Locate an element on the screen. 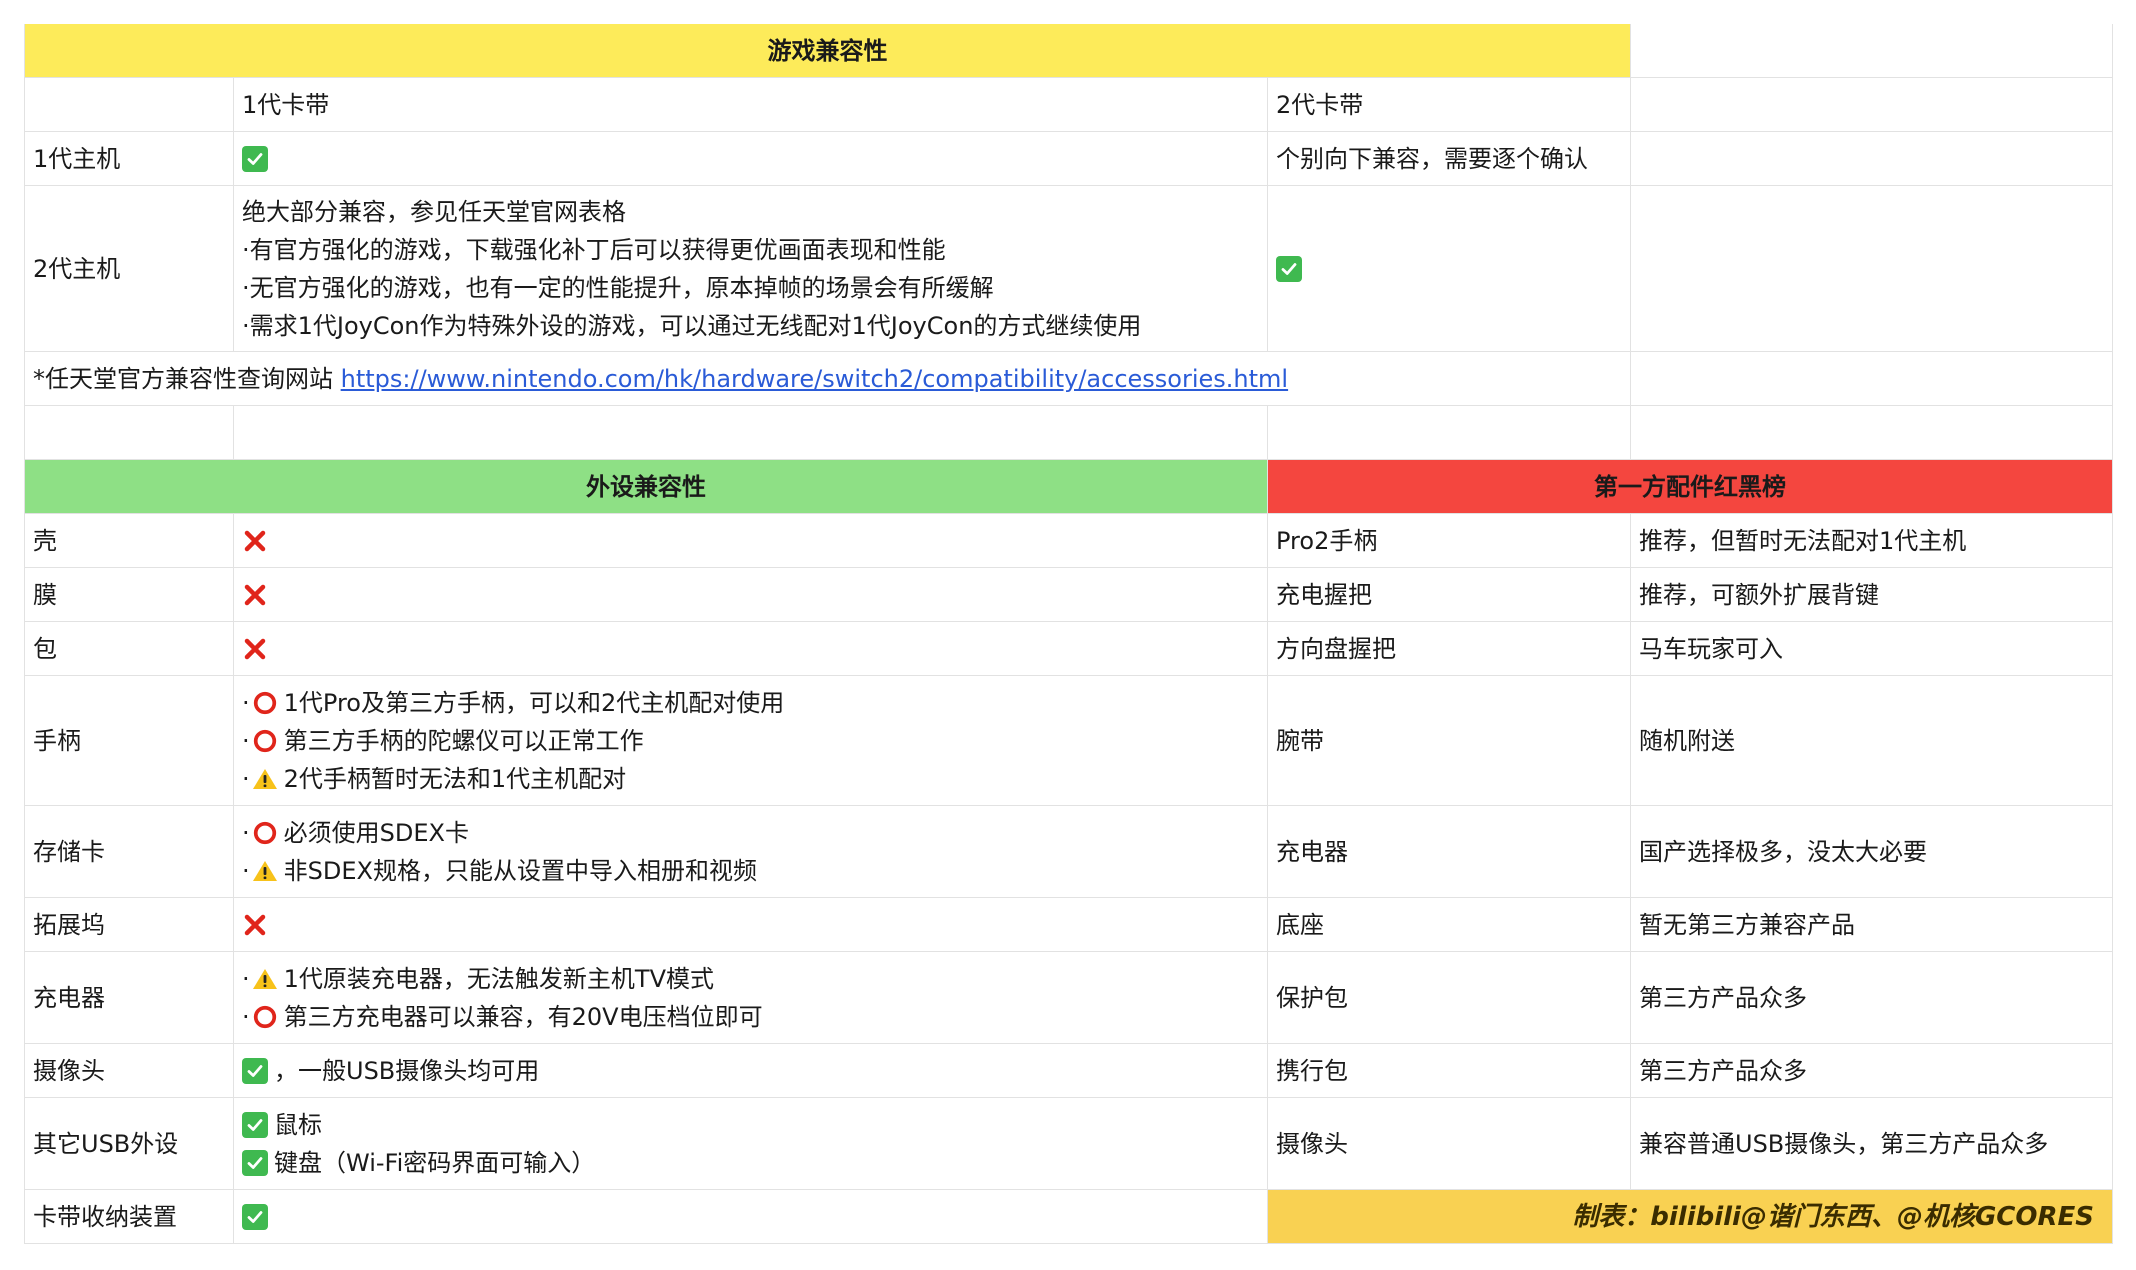 This screenshot has width=2136, height=1270. accessory-comment: 推荐，但暂时无法配对1代主机 is located at coordinates (1872, 540).